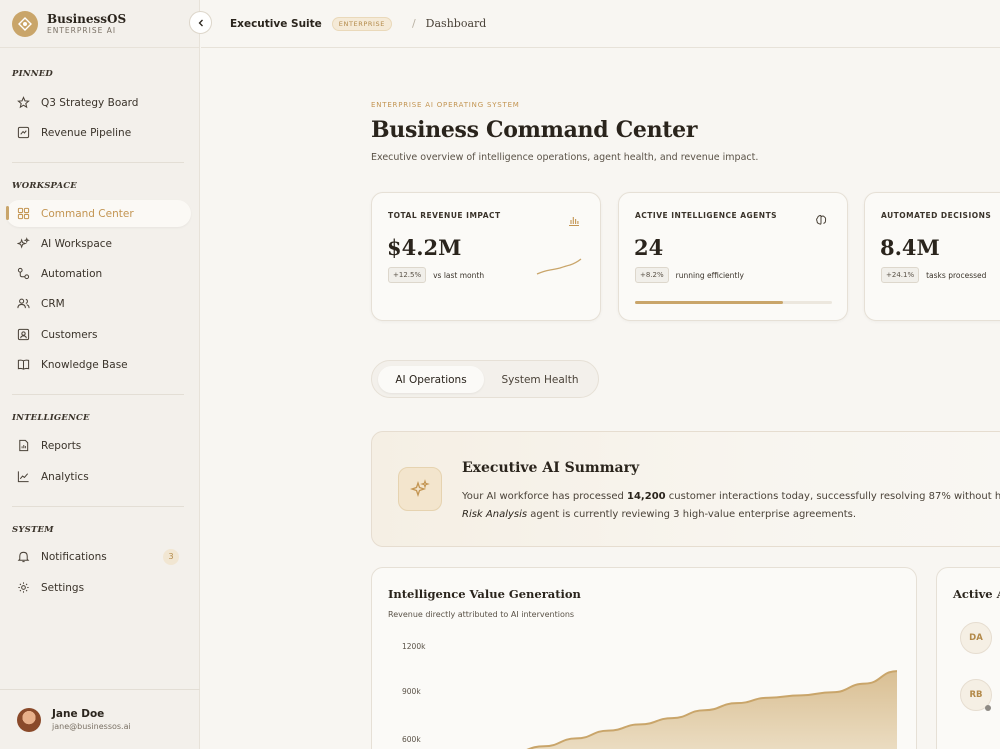  Describe the element at coordinates (98, 587) in the screenshot. I see `sidebar-item-settings: Settings` at that location.